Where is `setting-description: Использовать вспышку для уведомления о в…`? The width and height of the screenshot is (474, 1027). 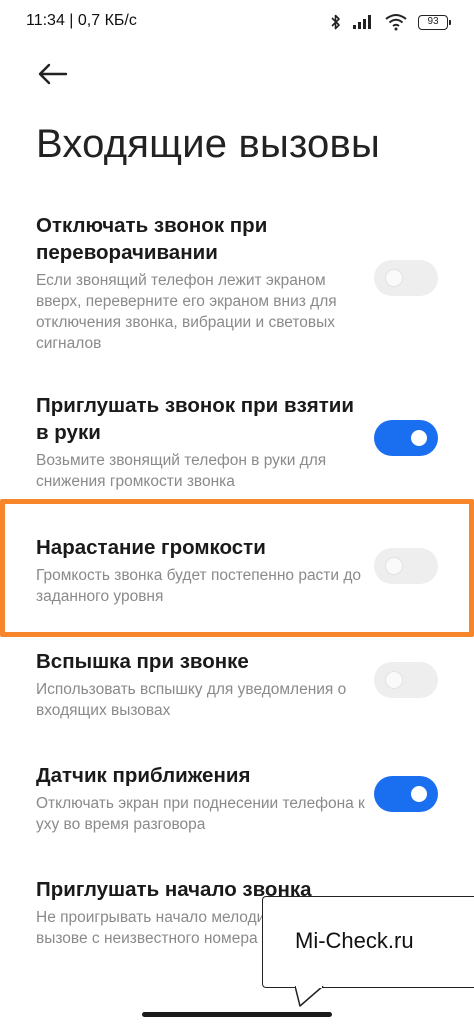
setting-description: Использовать вспышку для уведомления о в… is located at coordinates (191, 700).